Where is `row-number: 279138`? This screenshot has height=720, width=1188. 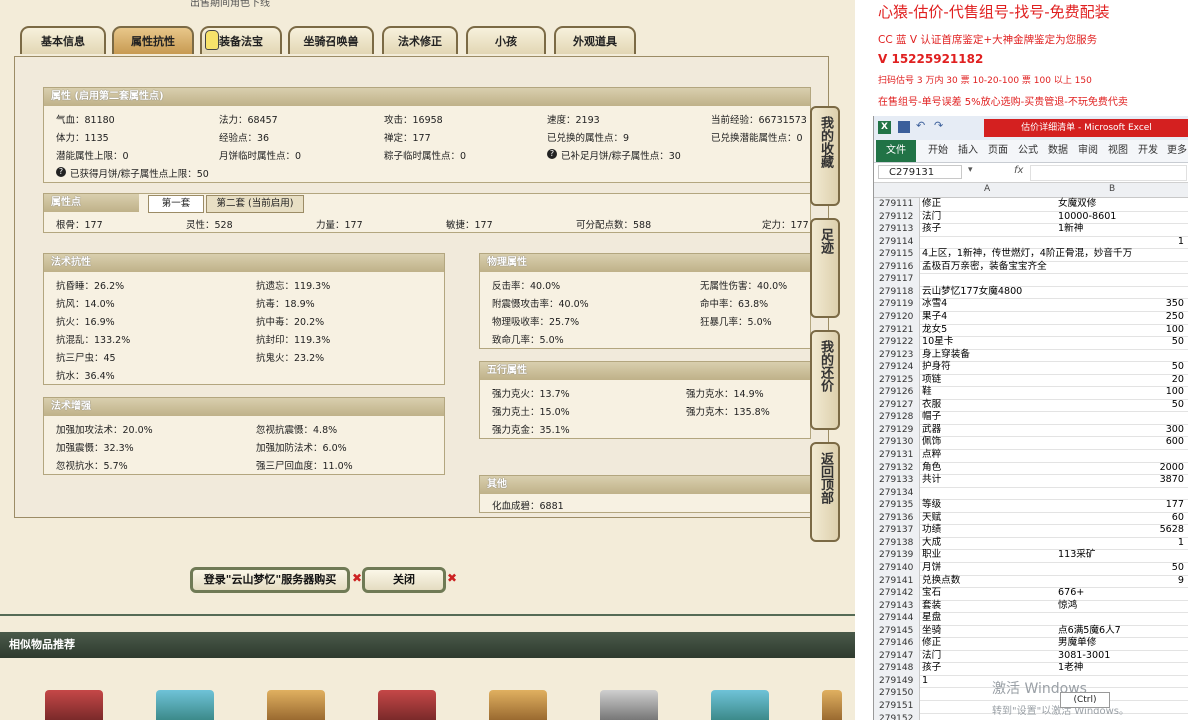
row-number: 279138 is located at coordinates (897, 543).